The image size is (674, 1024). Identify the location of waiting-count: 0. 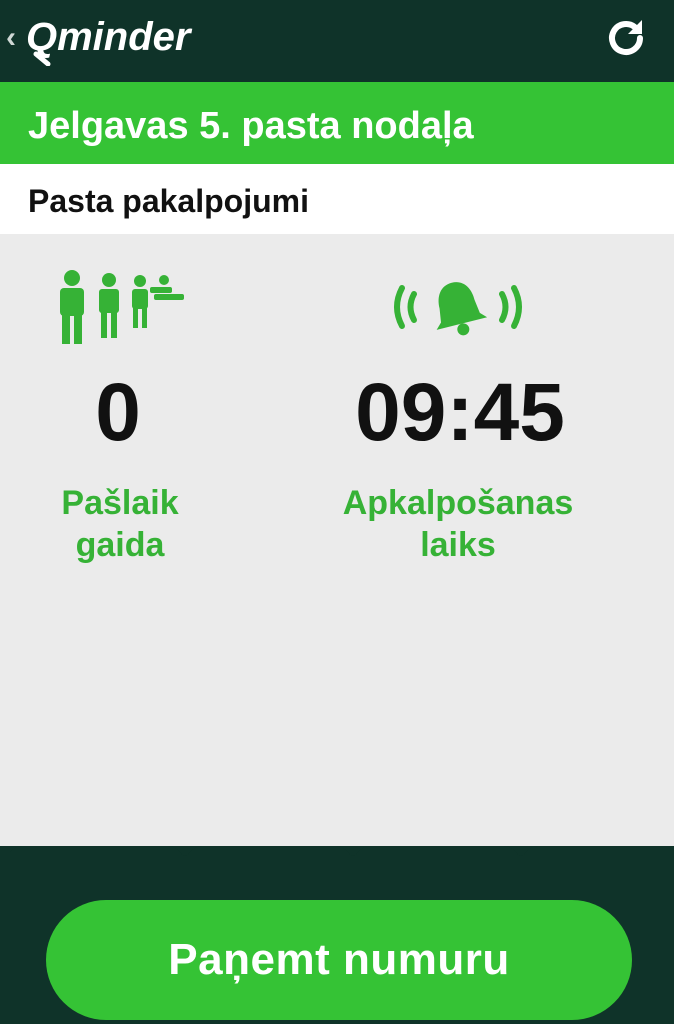
(118, 412).